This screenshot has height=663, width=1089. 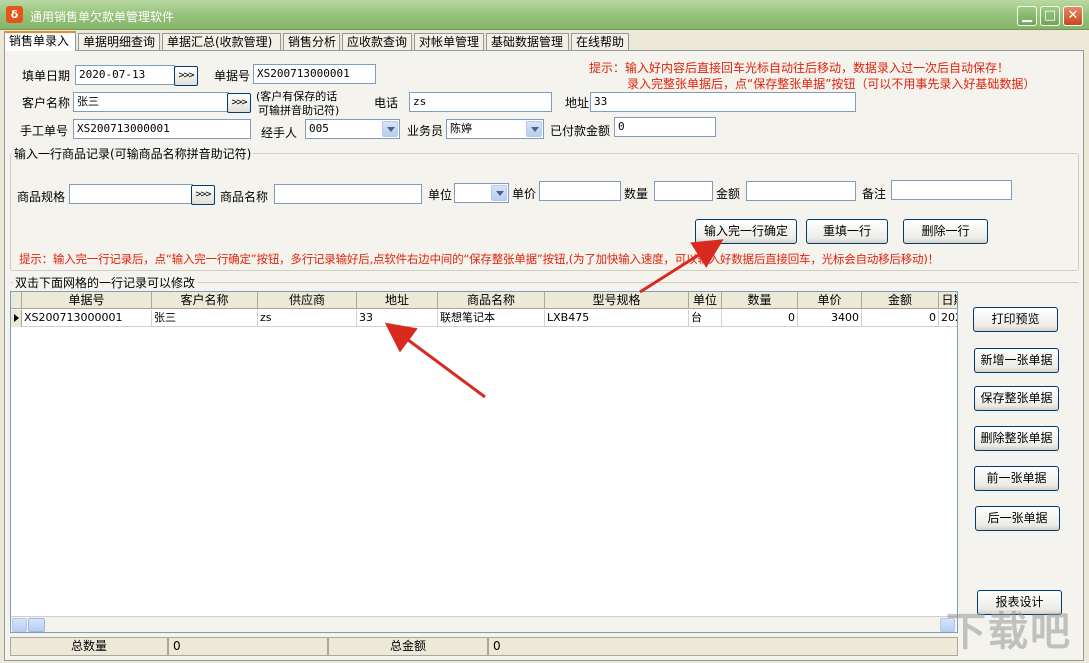 I want to click on handler-value: 005, so click(x=319, y=128).